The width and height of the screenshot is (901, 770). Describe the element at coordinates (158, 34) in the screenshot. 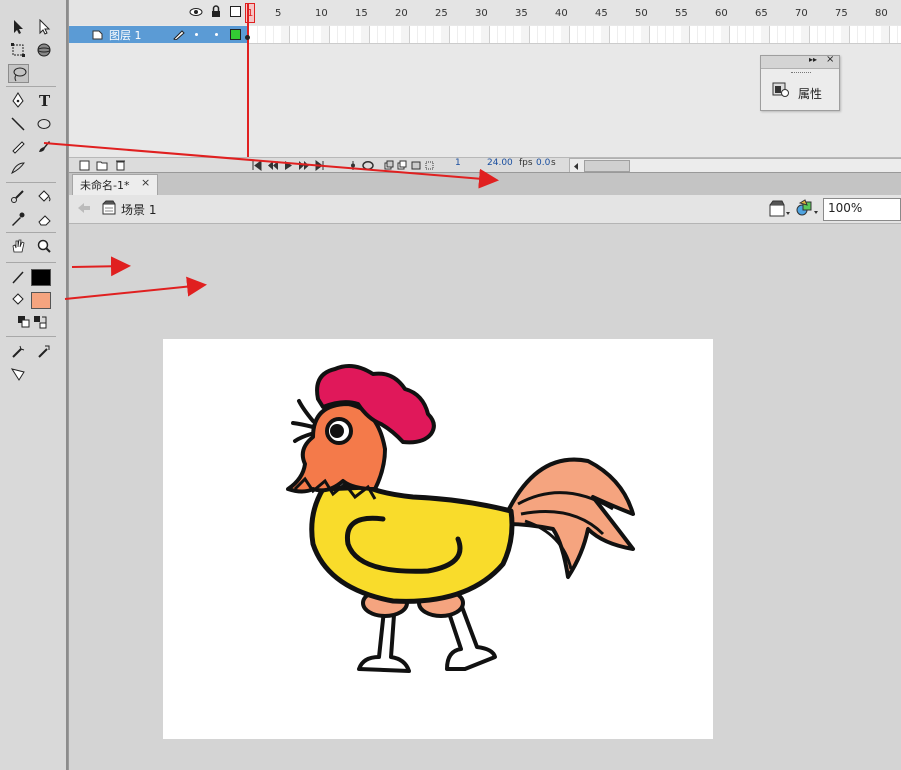

I see `layer-row` at that location.